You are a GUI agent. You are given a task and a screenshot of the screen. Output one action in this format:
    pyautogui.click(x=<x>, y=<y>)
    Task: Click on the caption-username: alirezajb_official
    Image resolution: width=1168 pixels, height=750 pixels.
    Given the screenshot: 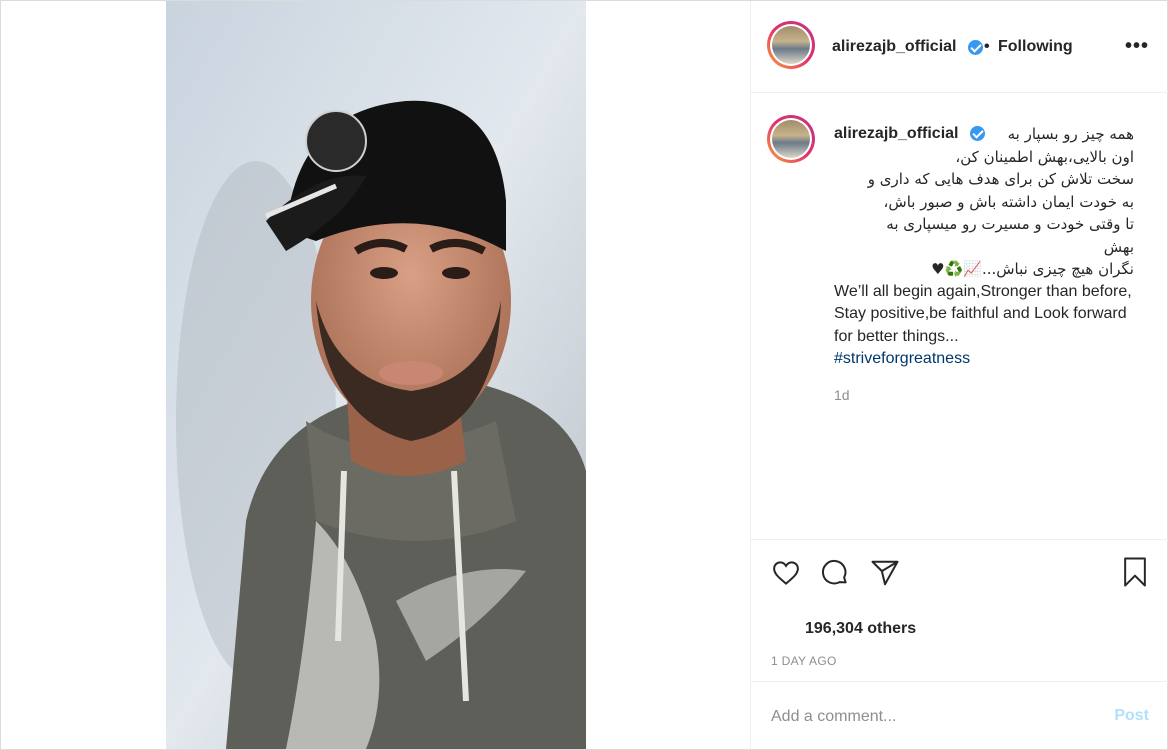 What is the action you would take?
    pyautogui.click(x=896, y=134)
    